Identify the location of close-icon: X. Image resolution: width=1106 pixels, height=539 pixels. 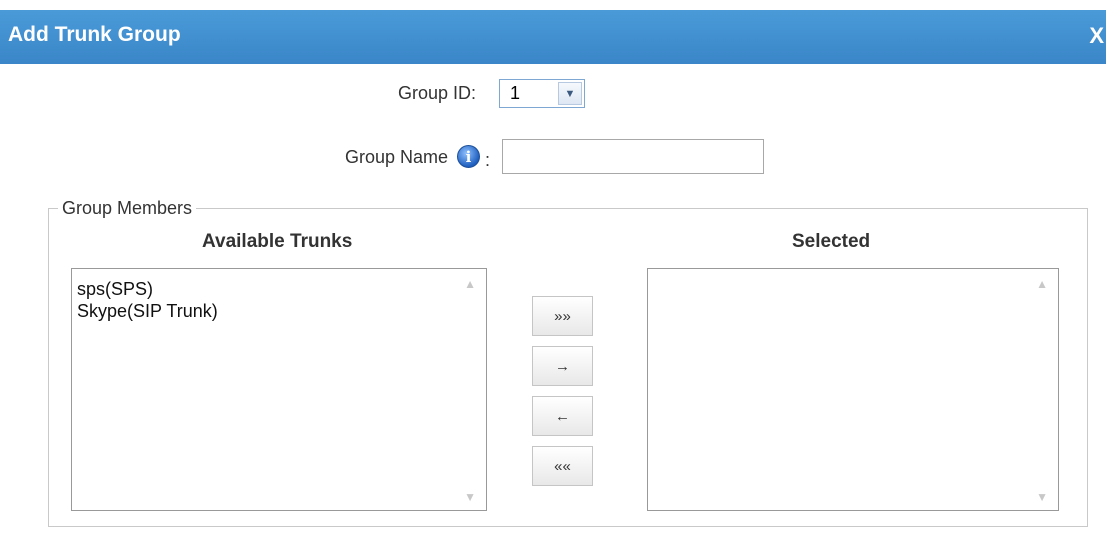
(1096, 36).